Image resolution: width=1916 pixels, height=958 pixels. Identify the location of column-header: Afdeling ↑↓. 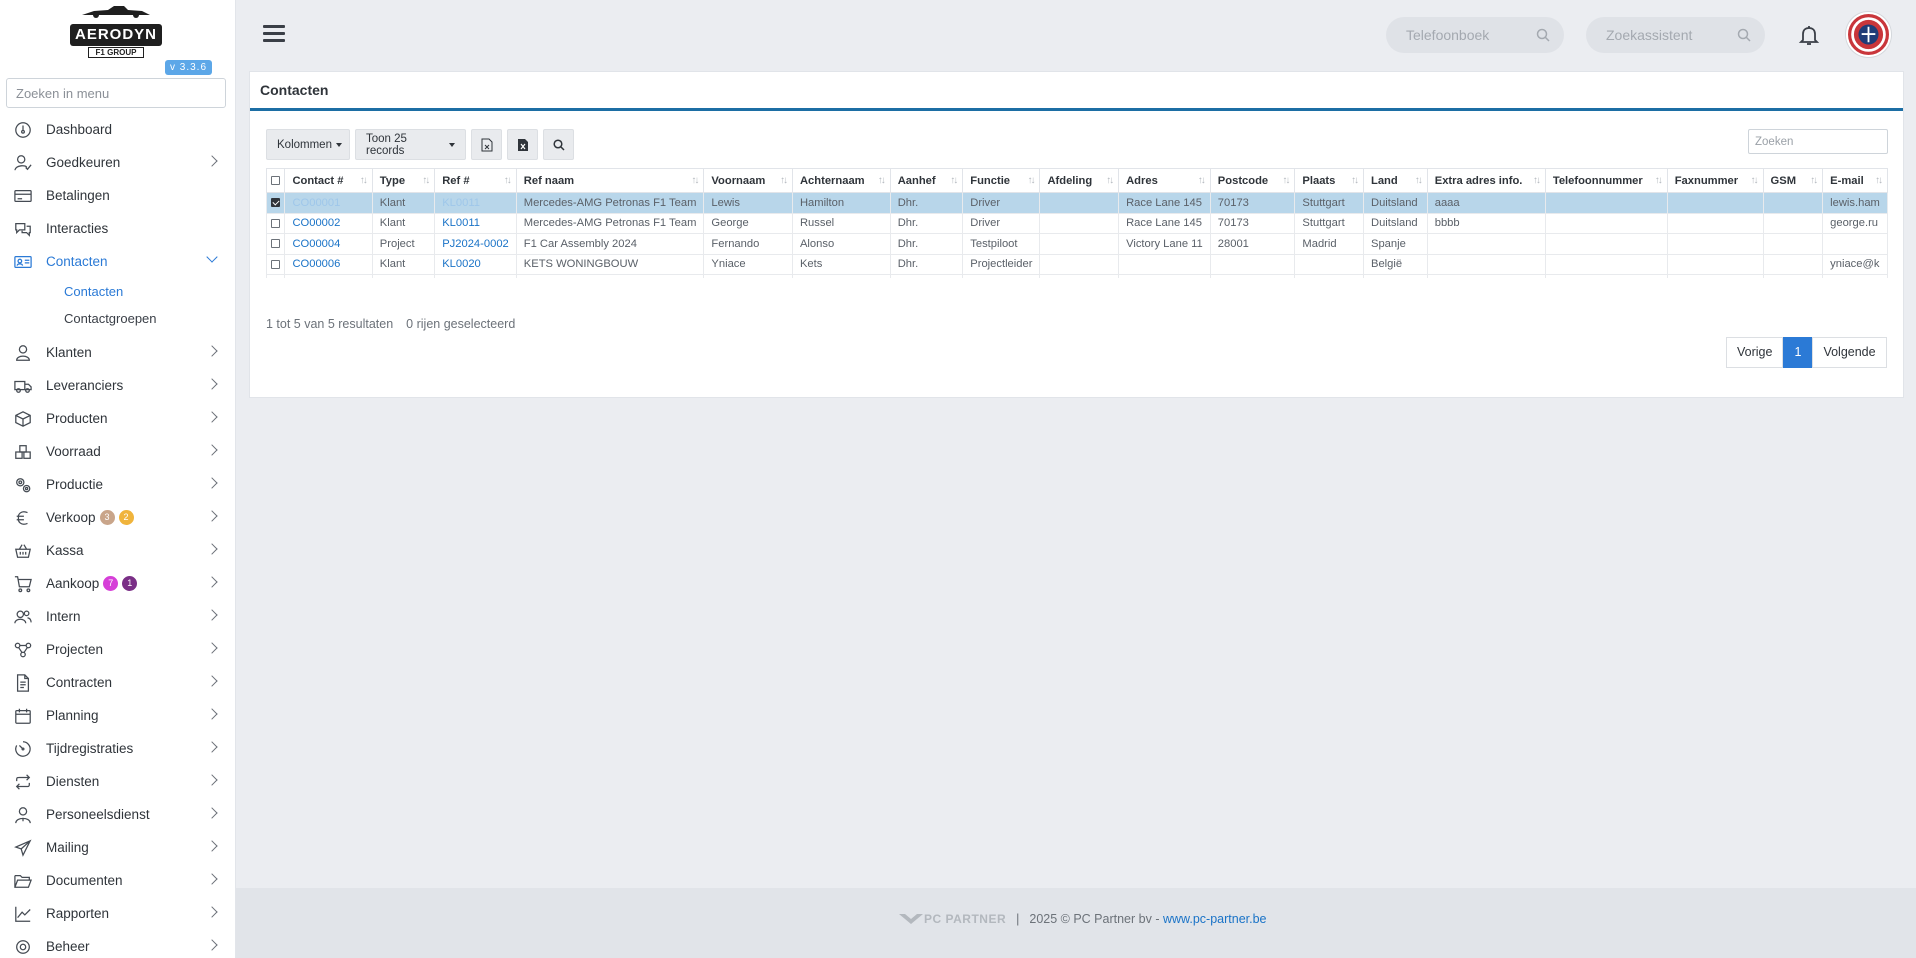
(1079, 180).